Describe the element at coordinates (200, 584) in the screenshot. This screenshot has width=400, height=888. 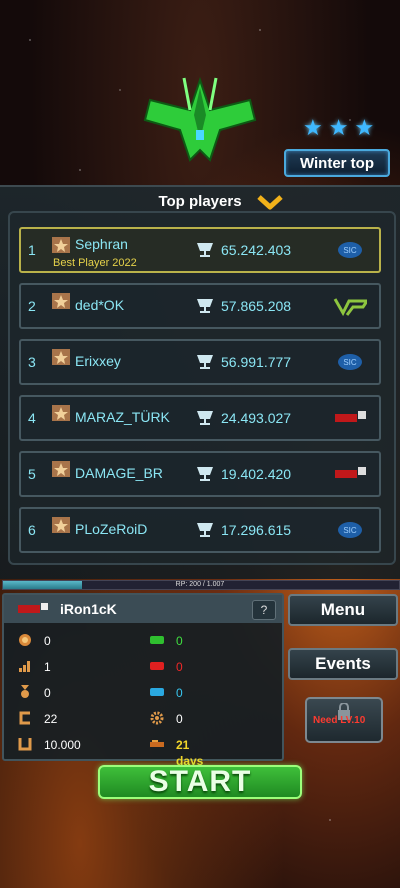
I see `rp-progress-text: RP: 200 / 1.007` at that location.